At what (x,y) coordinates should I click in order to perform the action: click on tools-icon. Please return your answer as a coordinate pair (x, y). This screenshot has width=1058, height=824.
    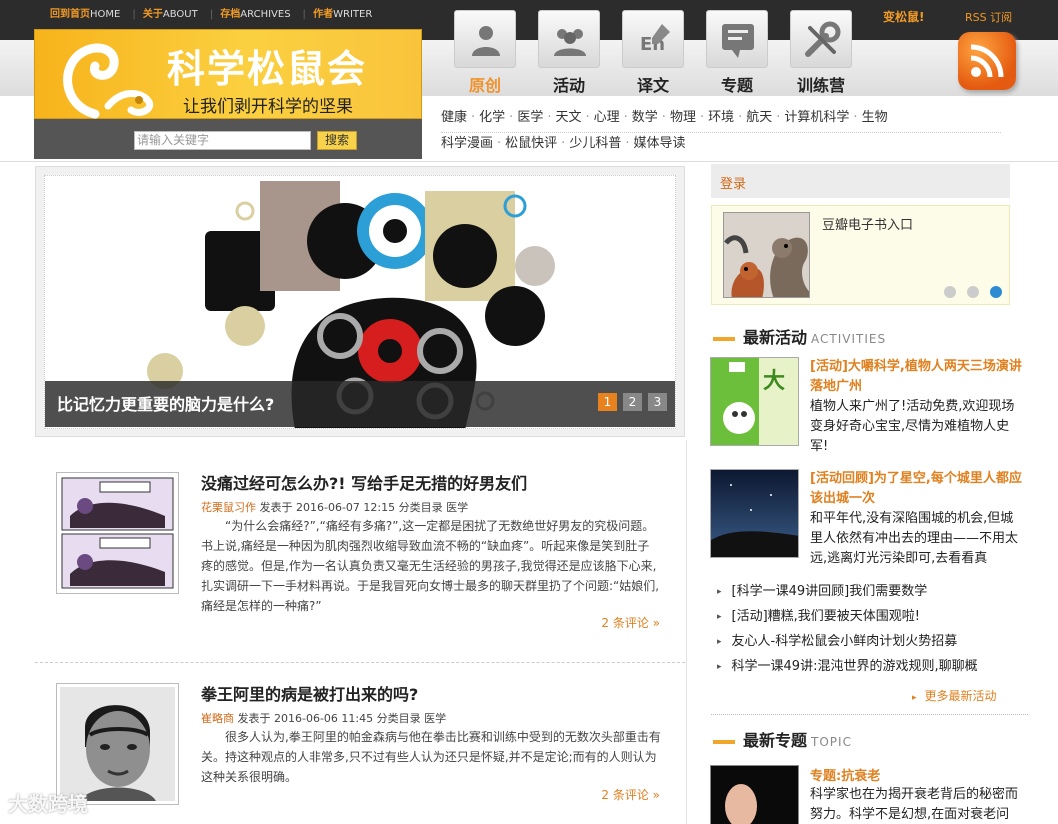
    Looking at the image, I should click on (823, 39).